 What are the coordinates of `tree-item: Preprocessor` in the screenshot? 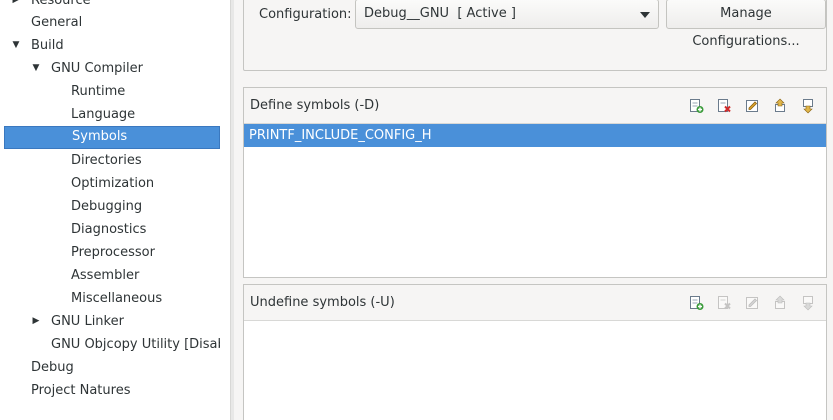 It's located at (112, 252).